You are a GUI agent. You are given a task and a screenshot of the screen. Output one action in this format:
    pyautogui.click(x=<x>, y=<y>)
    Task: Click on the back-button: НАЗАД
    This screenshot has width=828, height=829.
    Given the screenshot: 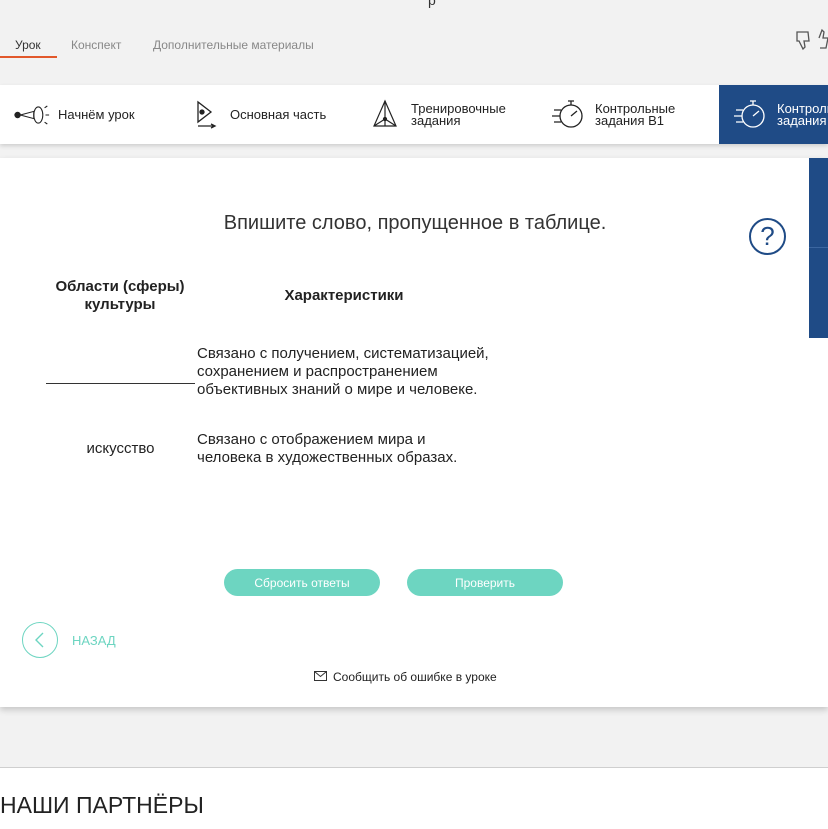 What is the action you would take?
    pyautogui.click(x=69, y=640)
    